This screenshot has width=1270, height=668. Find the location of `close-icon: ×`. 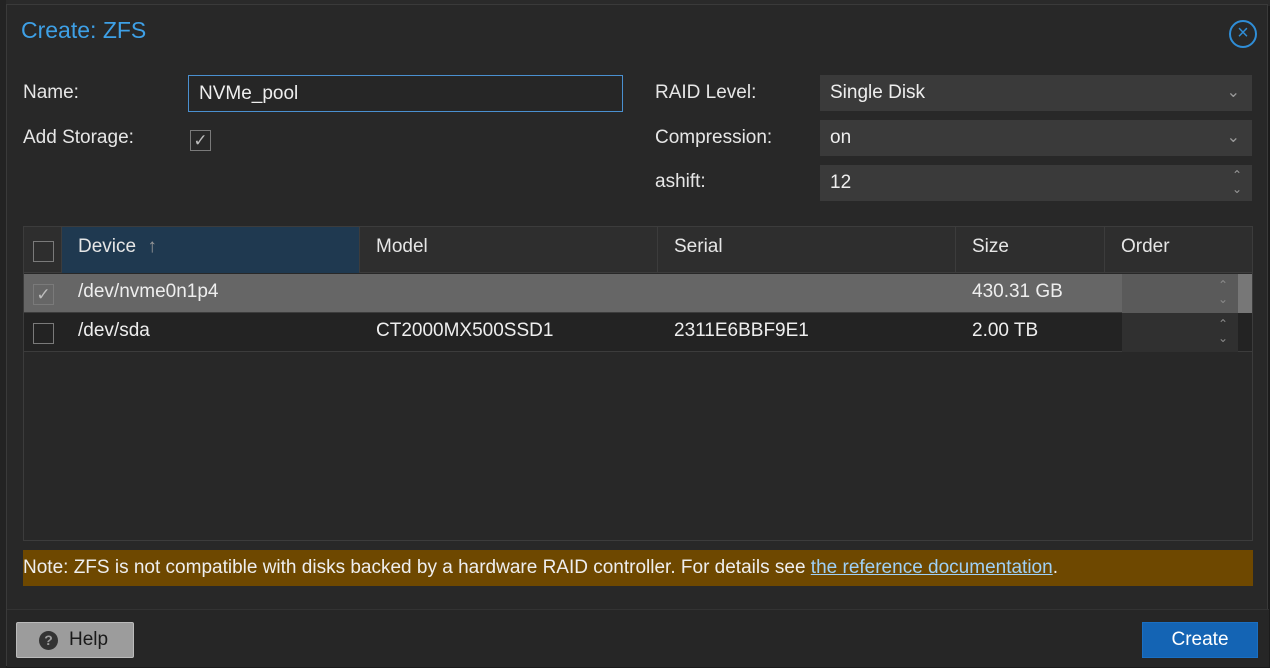

close-icon: × is located at coordinates (1243, 34).